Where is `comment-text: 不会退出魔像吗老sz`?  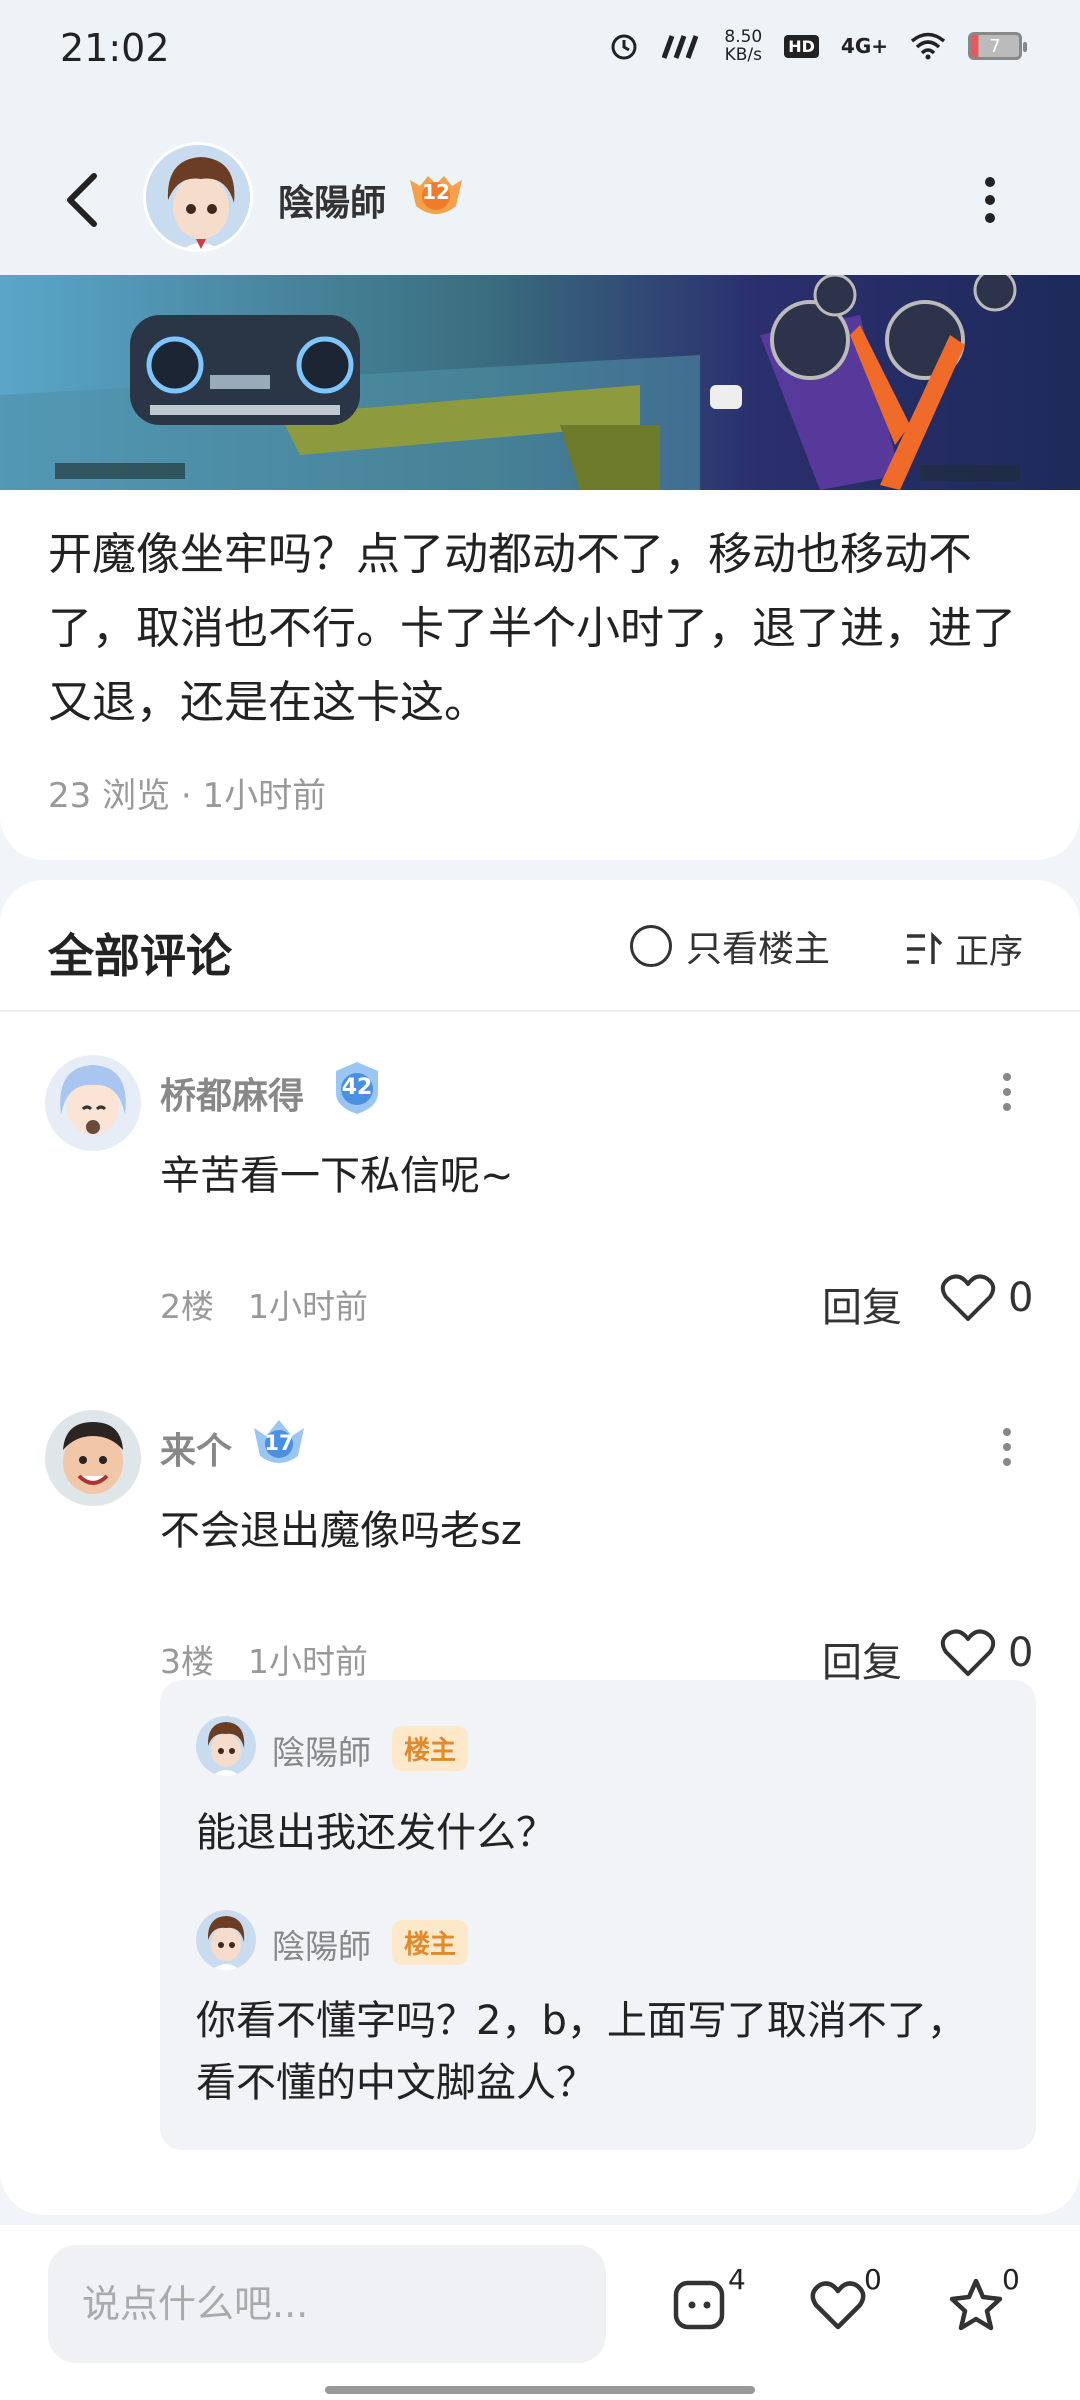
comment-text: 不会退出魔像吗老sz is located at coordinates (341, 1531).